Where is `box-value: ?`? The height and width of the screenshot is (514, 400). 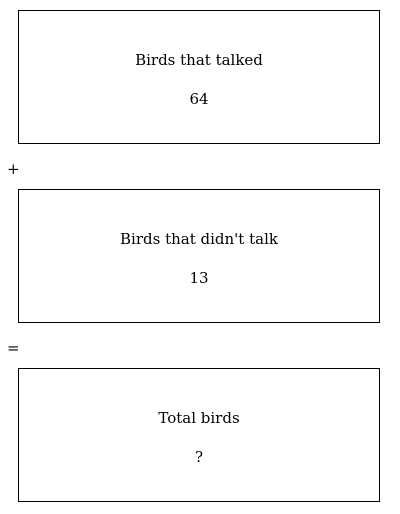
box-value: ? is located at coordinates (199, 457).